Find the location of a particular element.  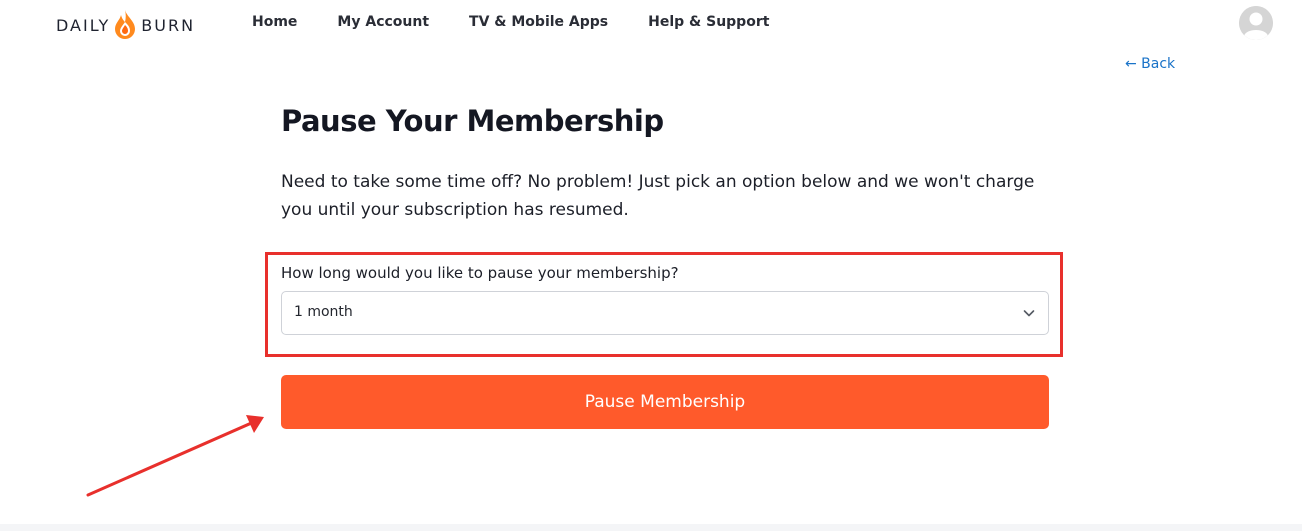

daily-burn-logo: DAILY BURN is located at coordinates (125, 25).